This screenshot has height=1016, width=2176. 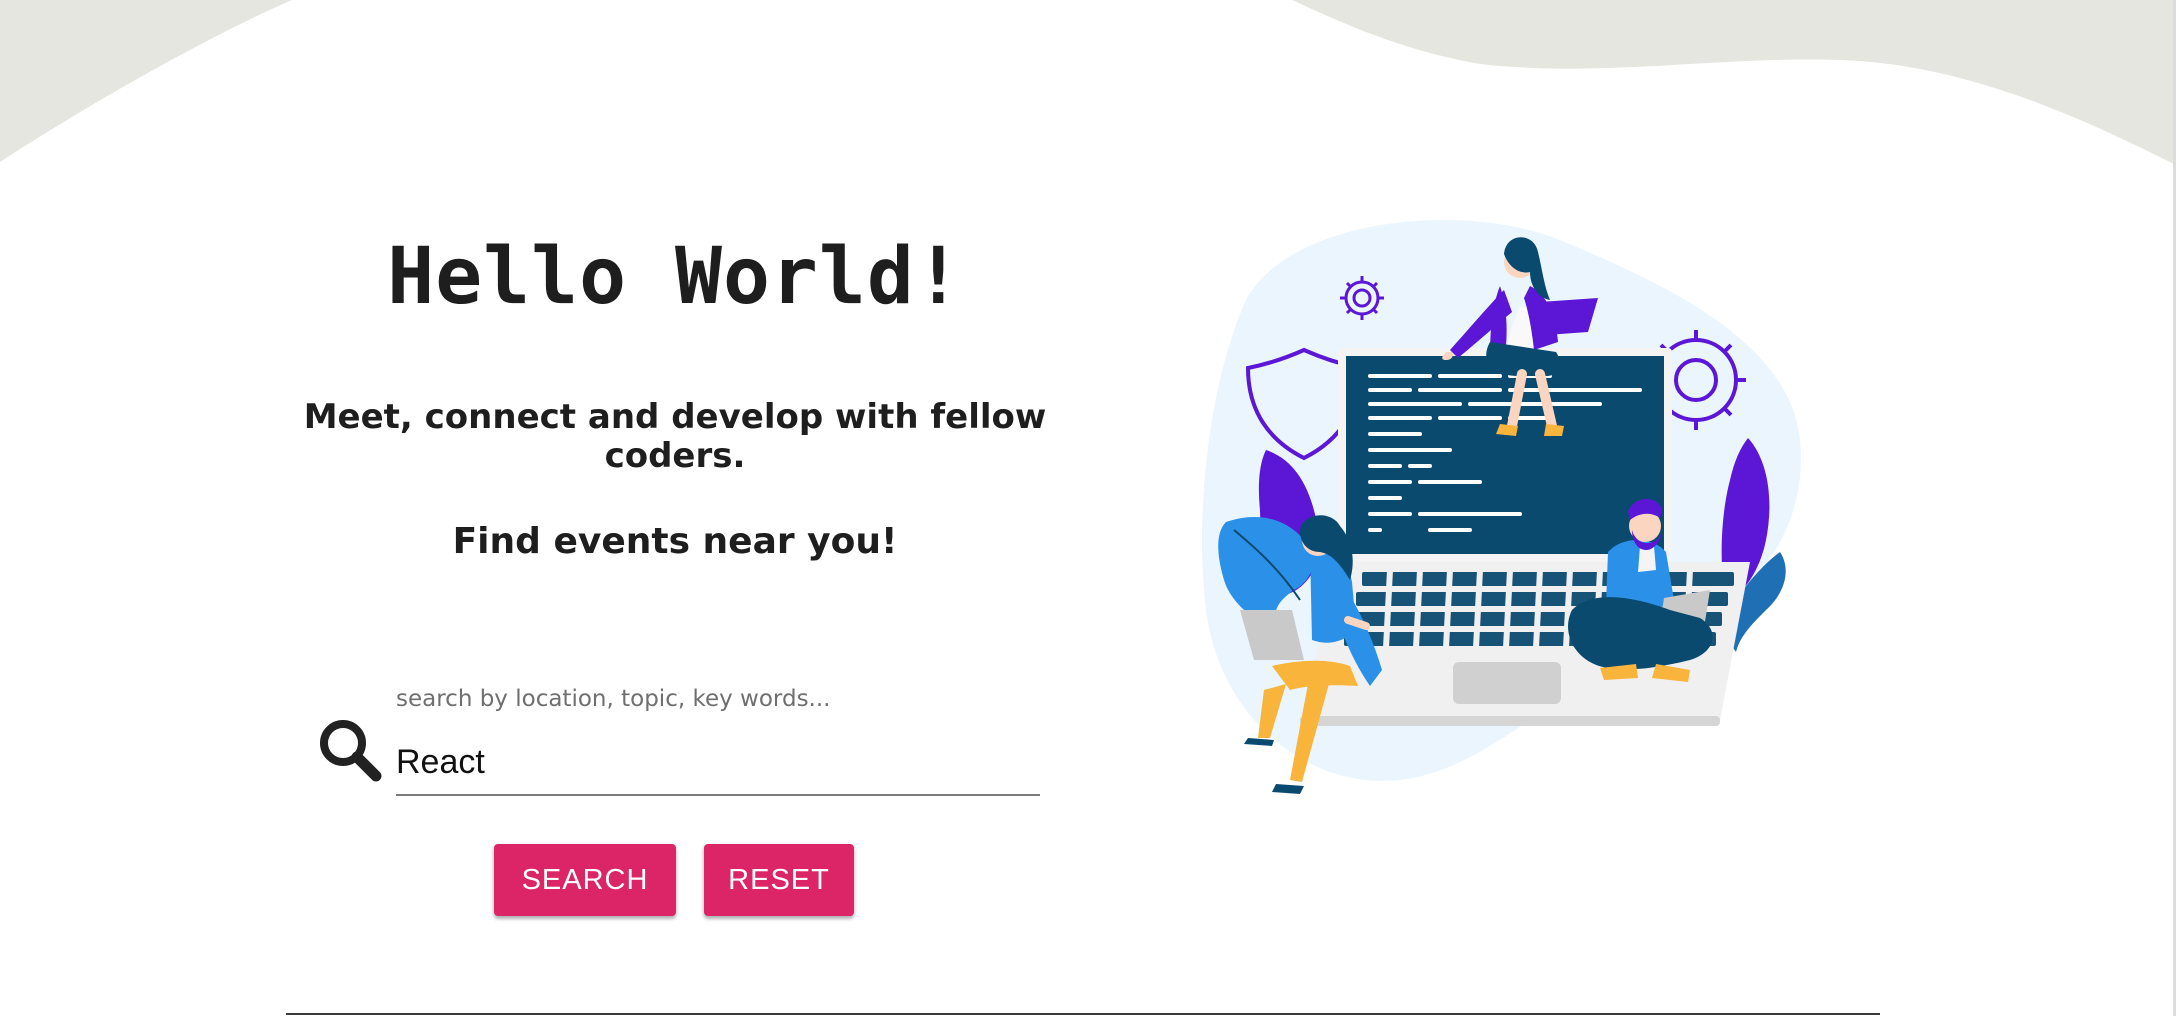 I want to click on search-input, so click(x=718, y=763).